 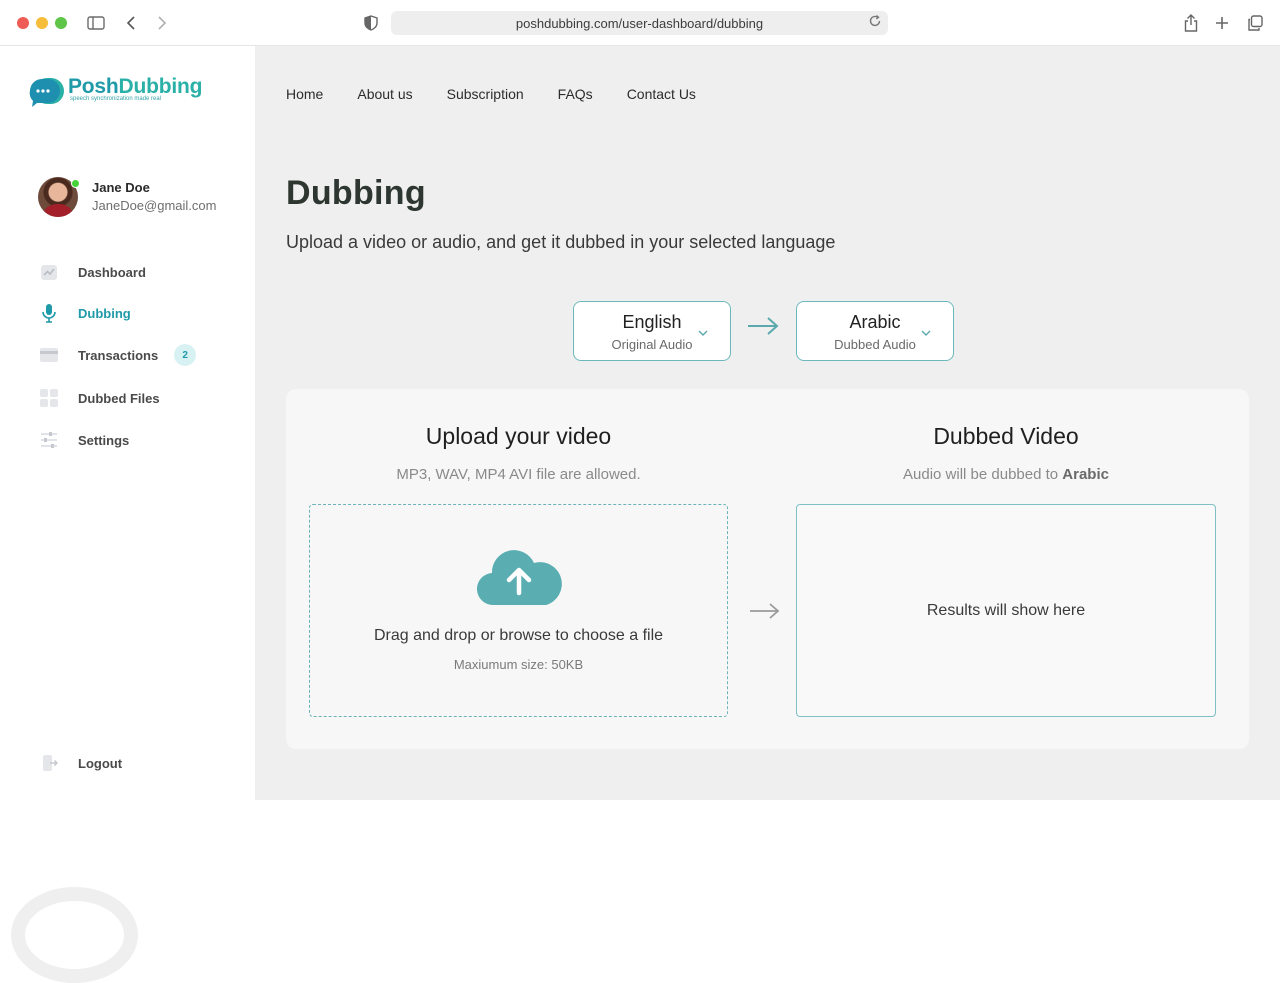 I want to click on reload-icon, so click(x=875, y=22).